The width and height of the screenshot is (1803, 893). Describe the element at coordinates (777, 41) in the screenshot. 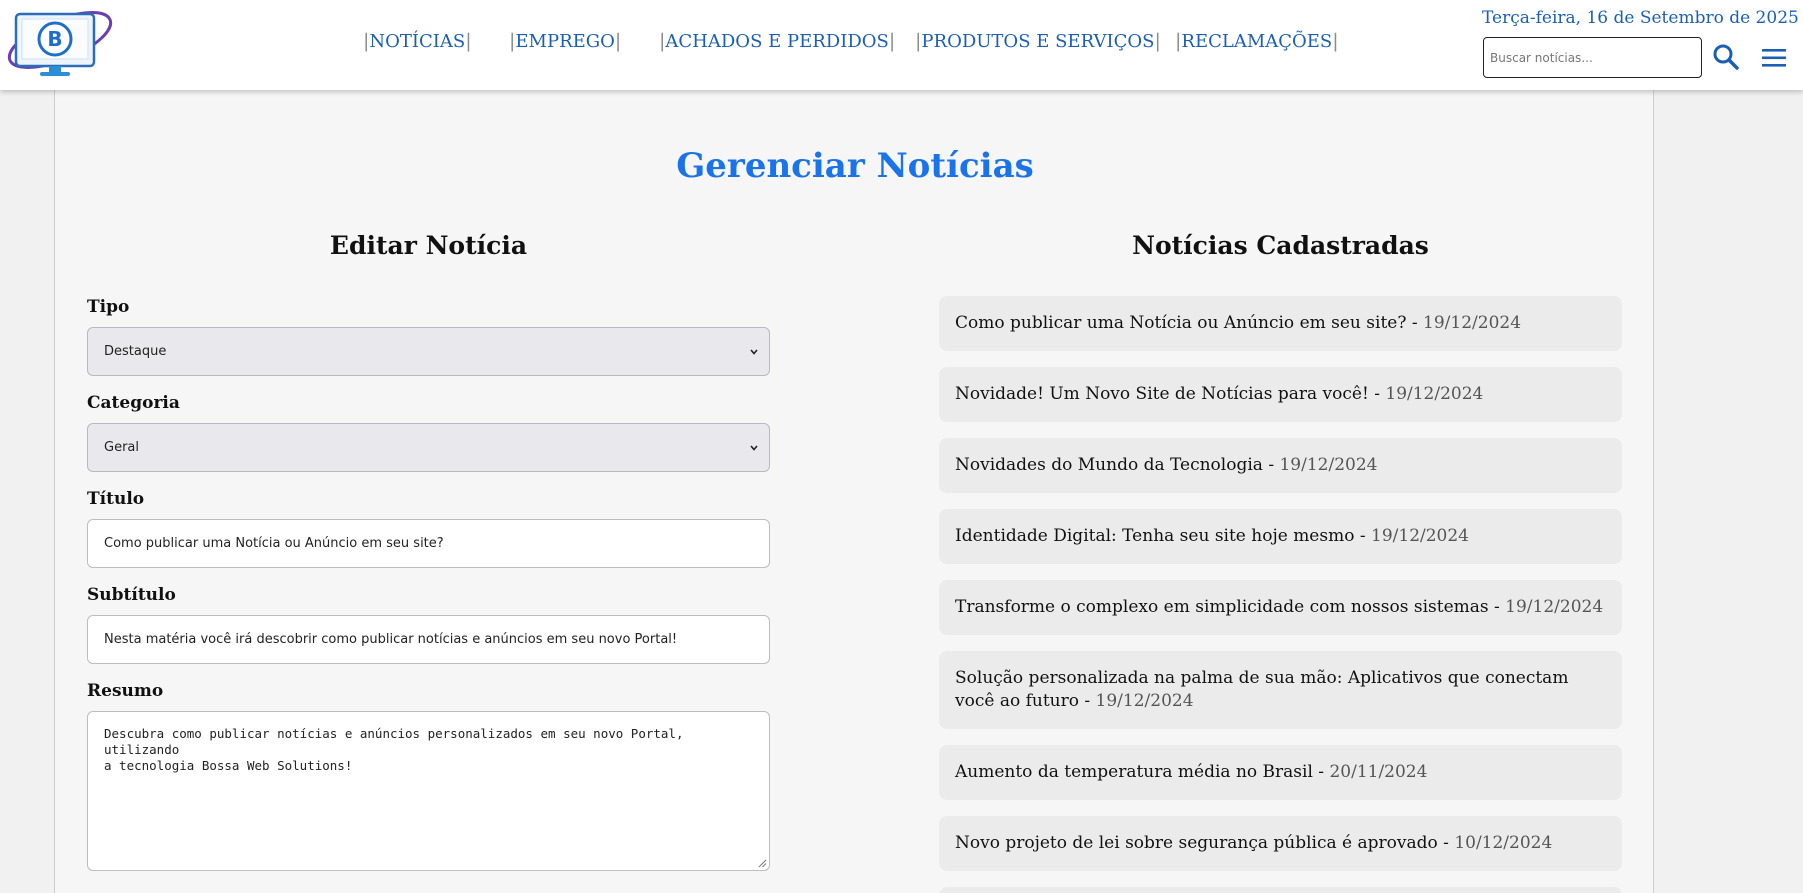

I see `nav-item-achados-e-perdidos: |ACHADOS E PERDIDOS|` at that location.